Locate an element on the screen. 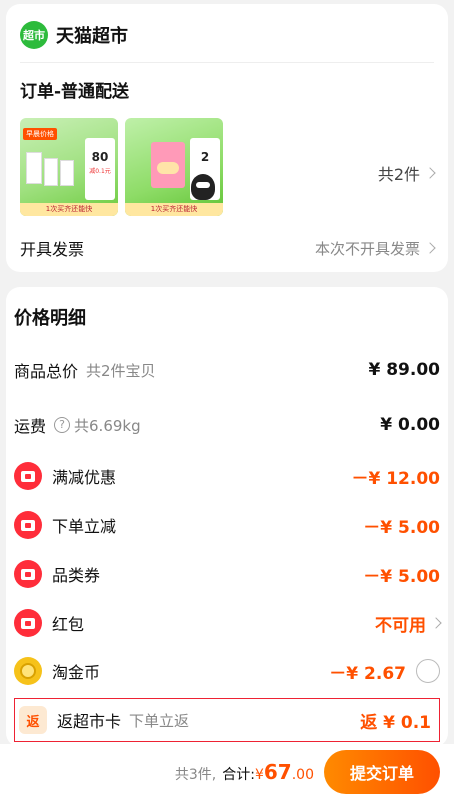 Image resolution: width=454 pixels, height=800 pixels. instant-discount-row: 下单立减 －¥ 5.00 is located at coordinates (227, 525).